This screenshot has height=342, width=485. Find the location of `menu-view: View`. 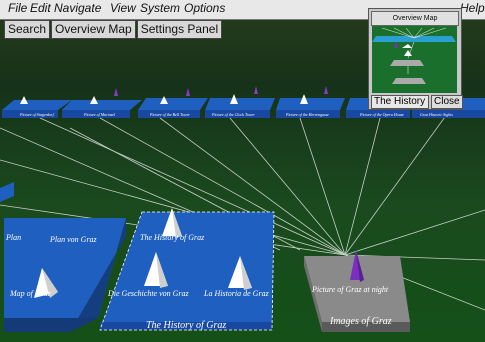

menu-view: View is located at coordinates (123, 8).